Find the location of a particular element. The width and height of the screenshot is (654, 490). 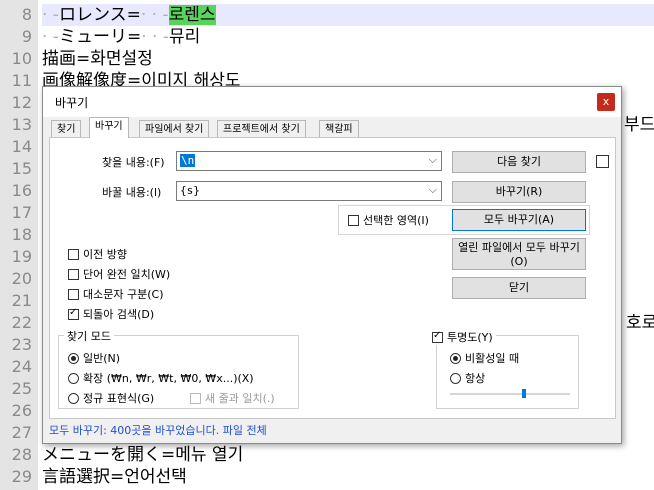

radio-label: 확장 (₩n, ₩r, ₩t, ₩0, ₩x...)(X) is located at coordinates (168, 378).